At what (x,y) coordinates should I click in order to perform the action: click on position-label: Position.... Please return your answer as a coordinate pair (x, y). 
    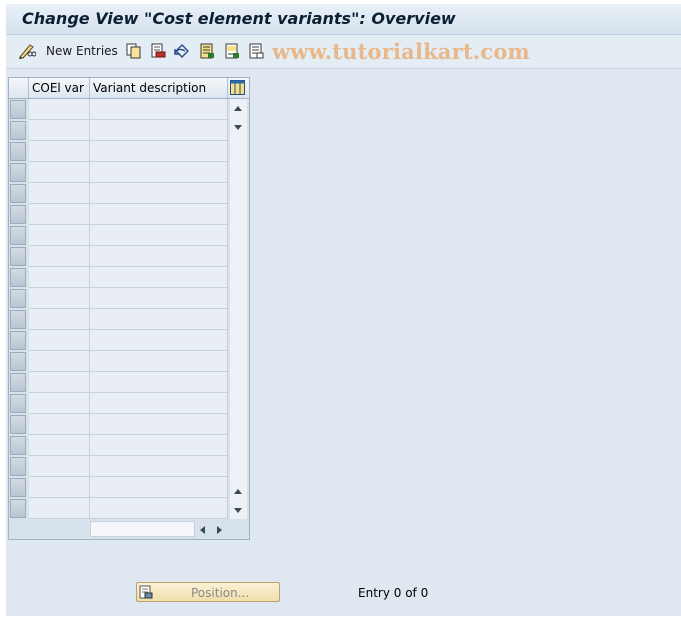
    Looking at the image, I should click on (220, 593).